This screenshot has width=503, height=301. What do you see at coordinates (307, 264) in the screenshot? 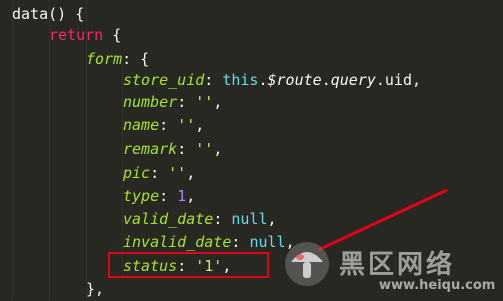
I see `mushroom-logo-icon` at bounding box center [307, 264].